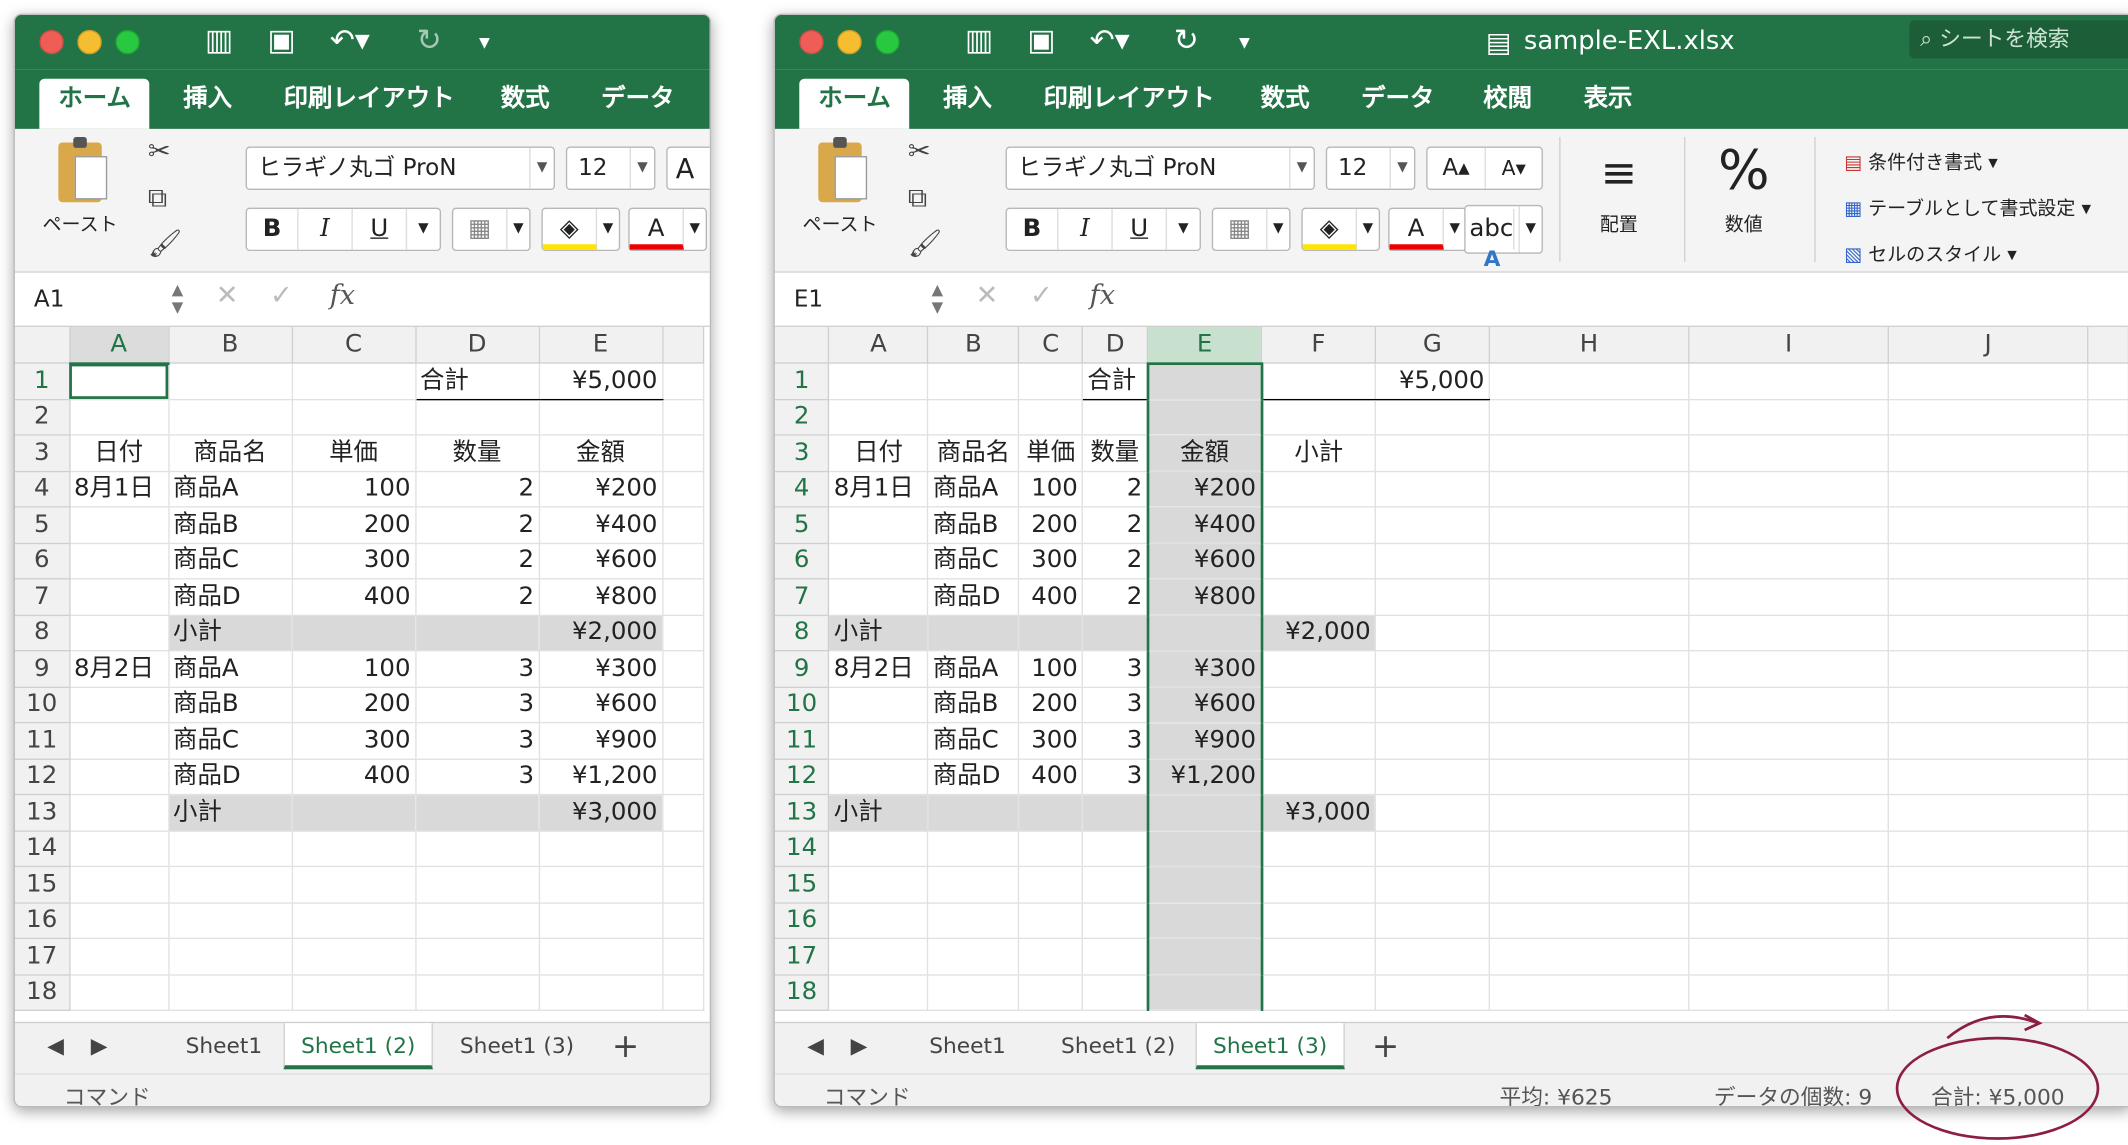 This screenshot has width=2128, height=1145. What do you see at coordinates (600, 597) in the screenshot?
I see `cell: ¥800` at bounding box center [600, 597].